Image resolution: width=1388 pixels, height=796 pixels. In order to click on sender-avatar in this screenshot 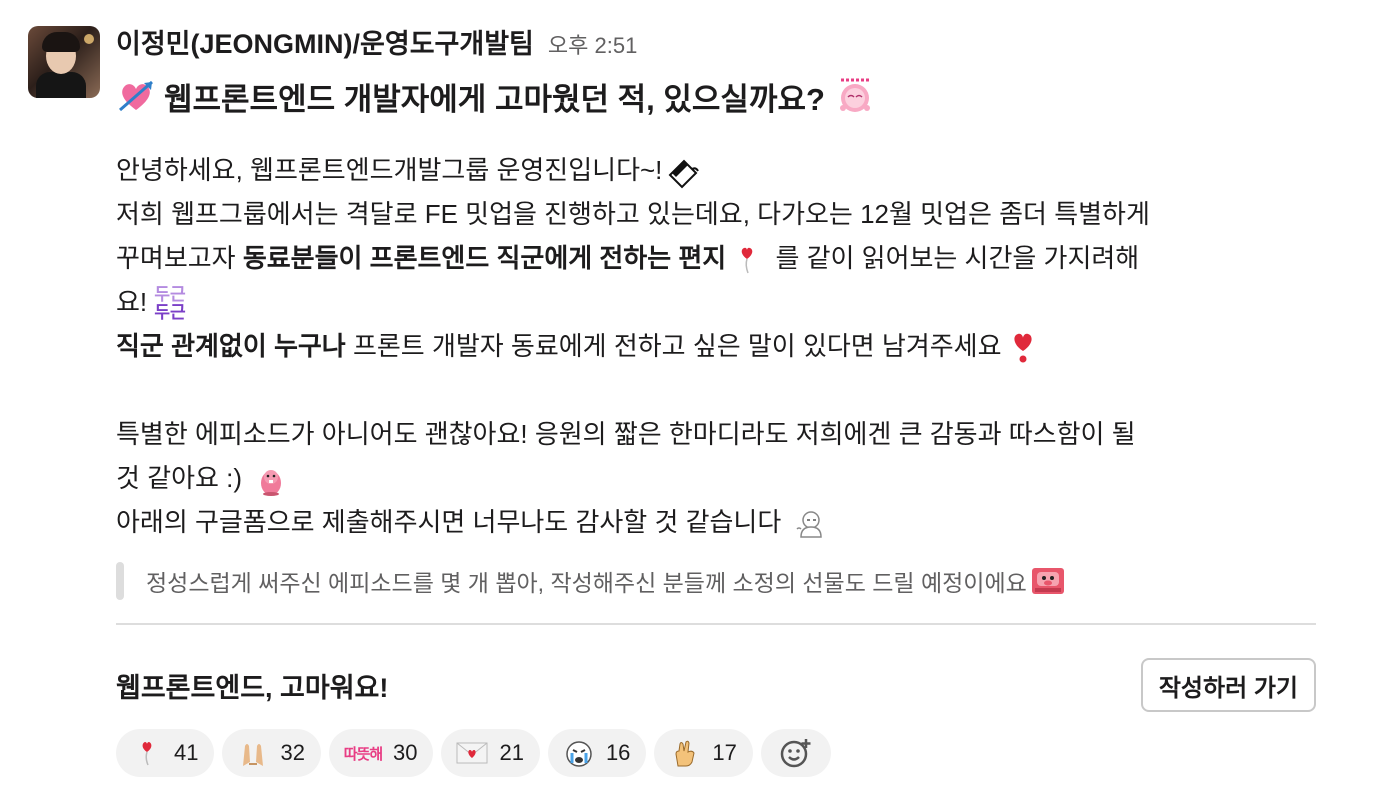, I will do `click(64, 62)`.